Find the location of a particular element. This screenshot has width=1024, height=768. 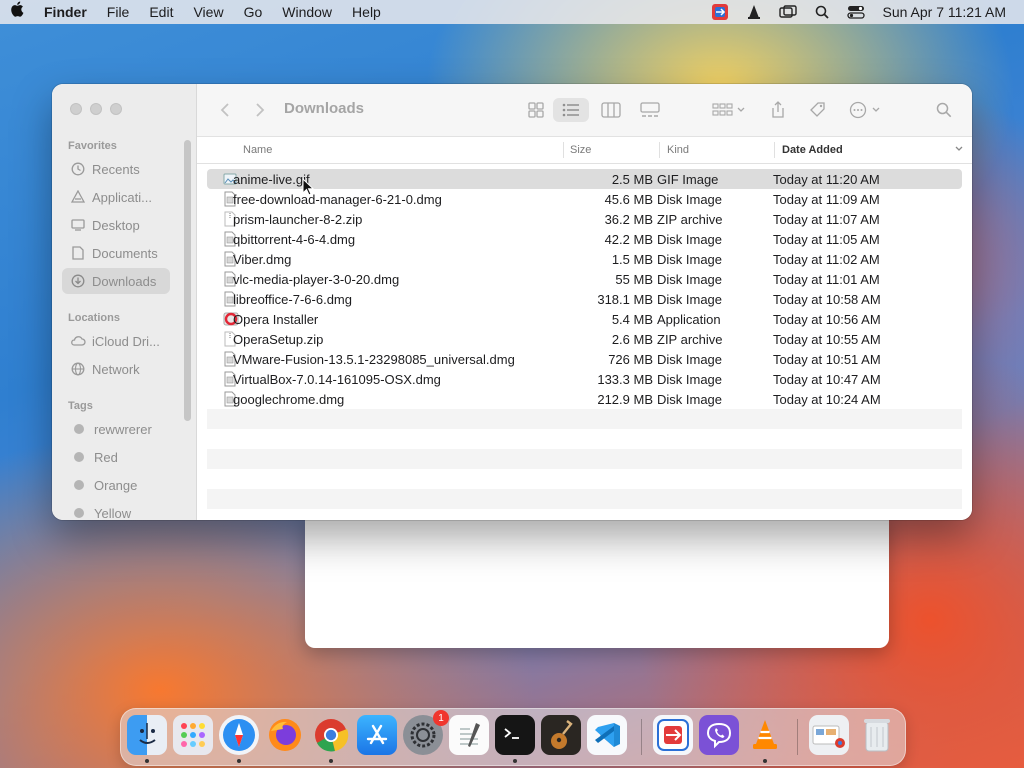

teamviewer-icon is located at coordinates (673, 735).